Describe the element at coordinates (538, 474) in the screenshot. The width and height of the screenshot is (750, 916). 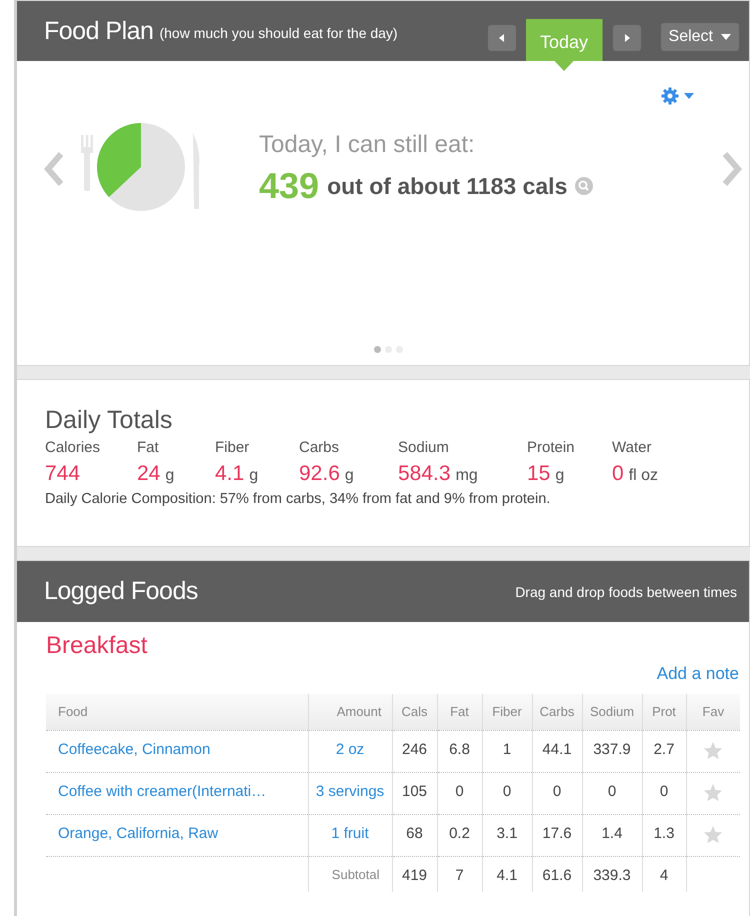
I see `nutrient-value: 15` at that location.